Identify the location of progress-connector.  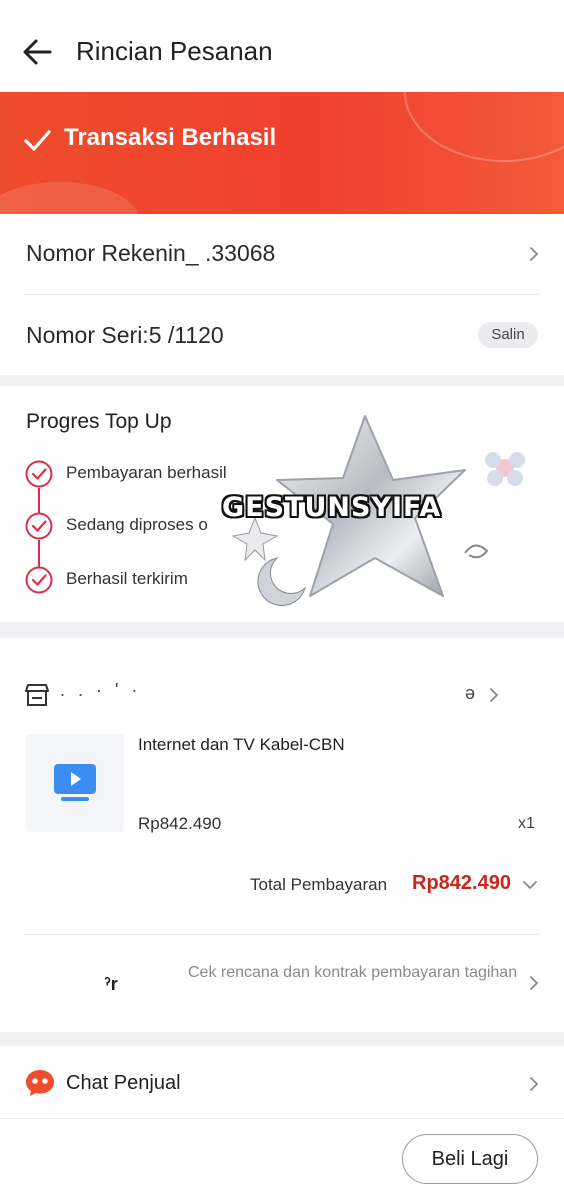
(39, 553).